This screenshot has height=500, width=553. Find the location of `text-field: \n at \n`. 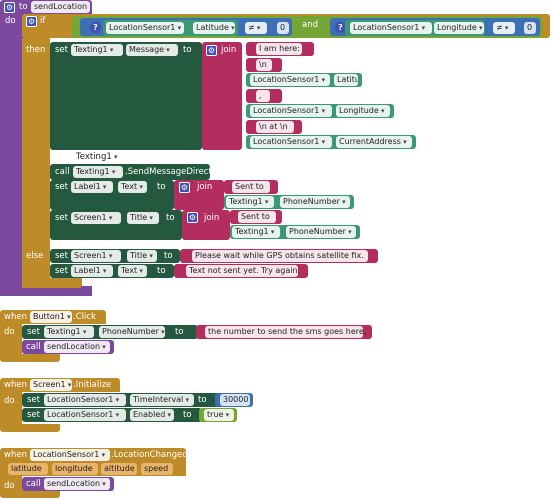

text-field: \n at \n is located at coordinates (275, 127).